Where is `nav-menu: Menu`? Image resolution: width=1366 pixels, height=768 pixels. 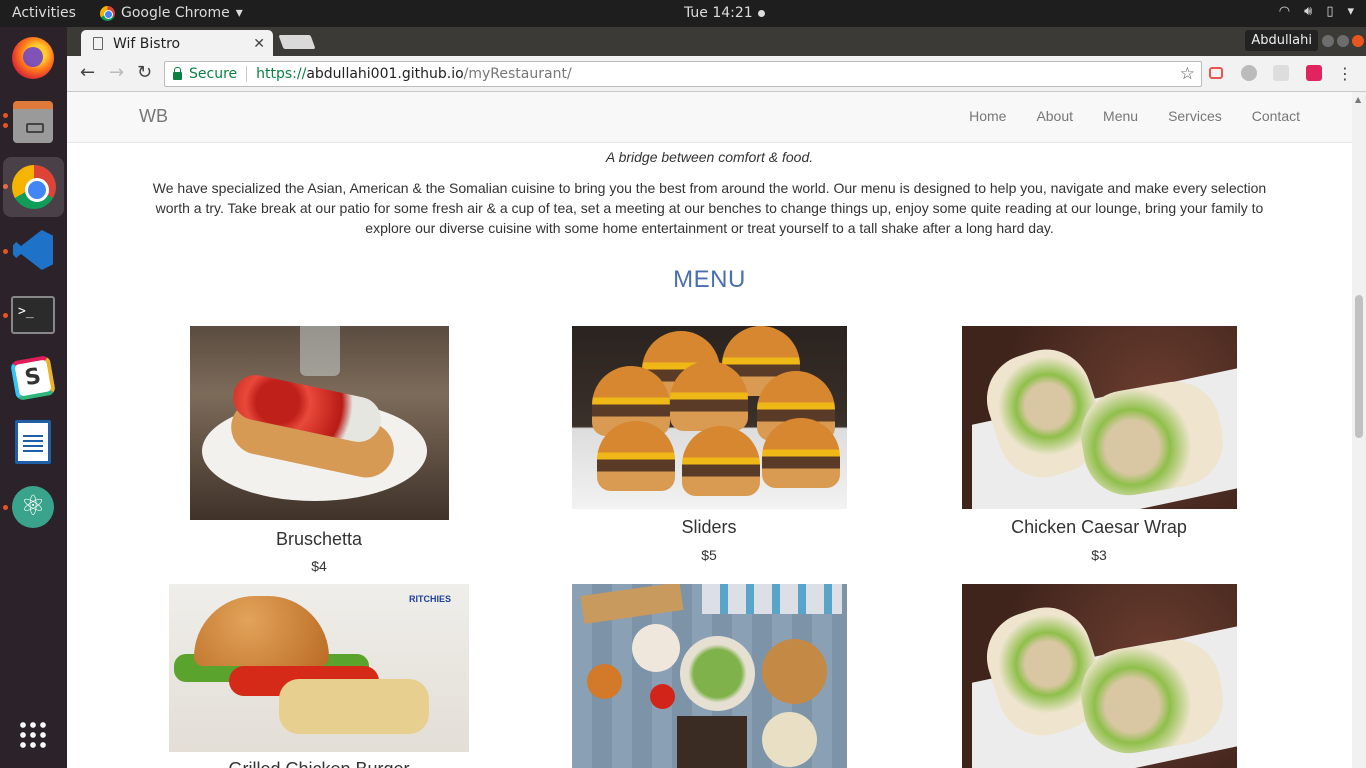 nav-menu: Menu is located at coordinates (1120, 116).